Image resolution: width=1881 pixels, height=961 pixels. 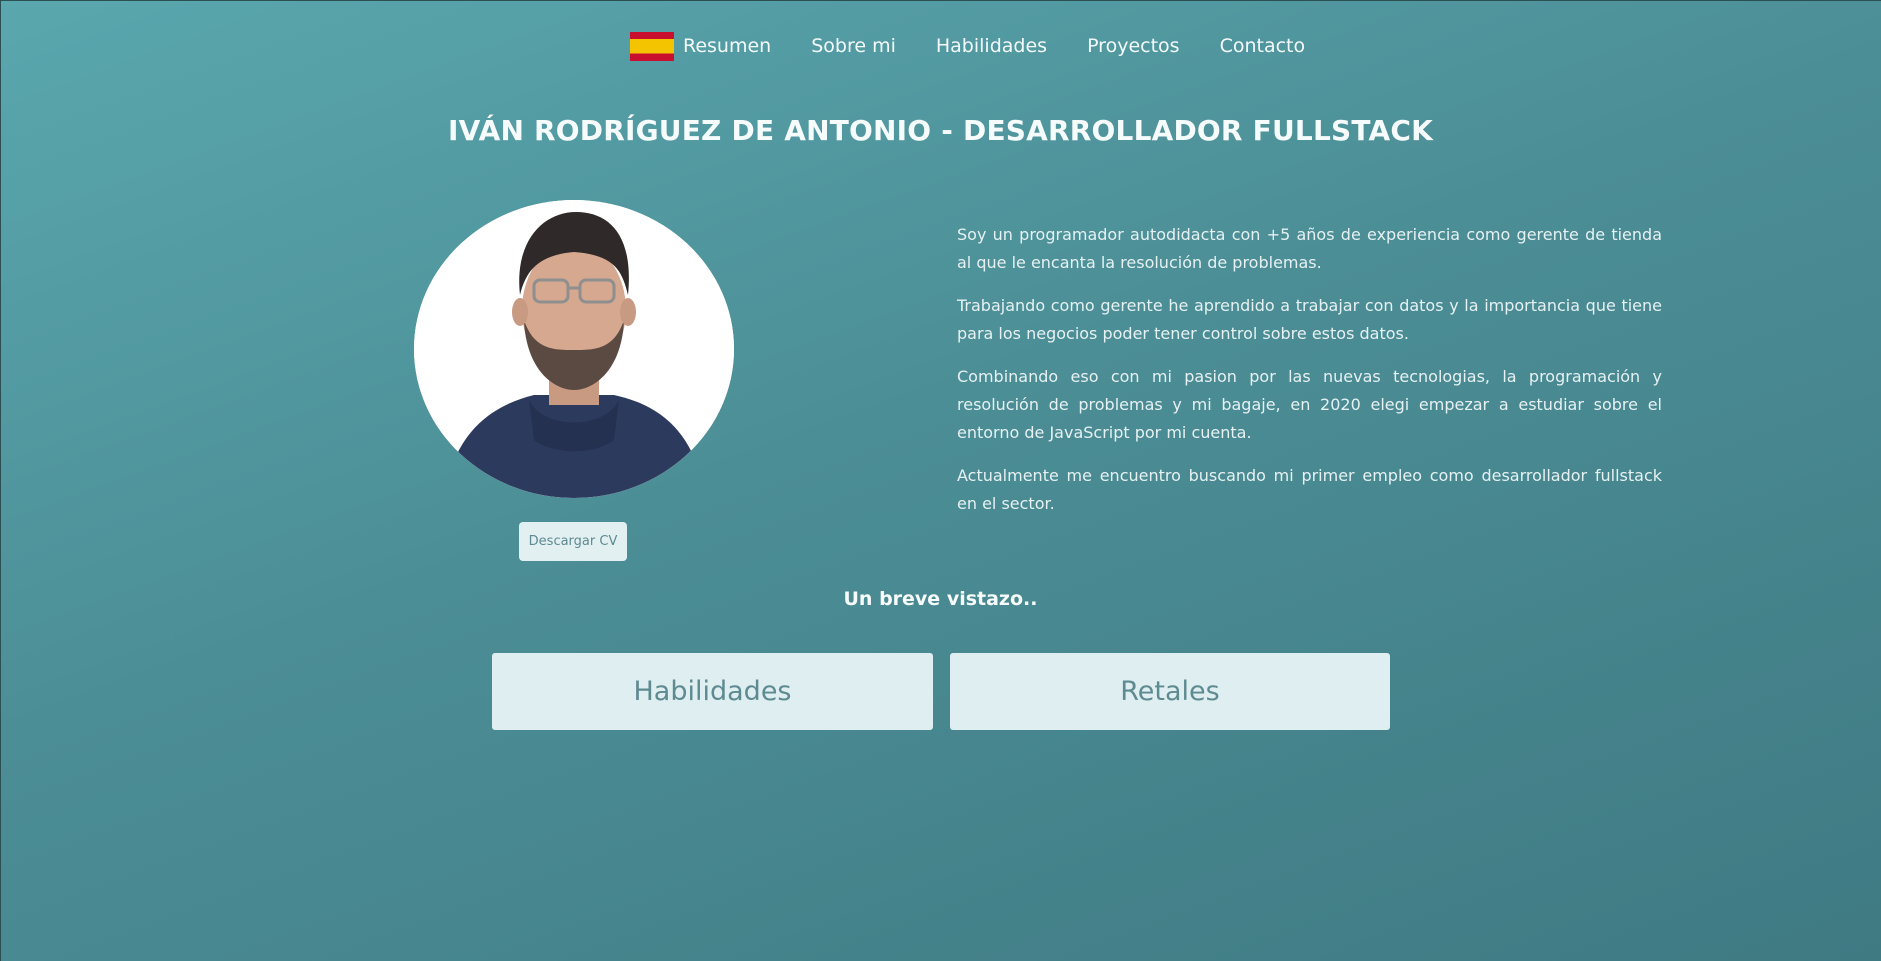 I want to click on spain-flag-icon, so click(x=652, y=46).